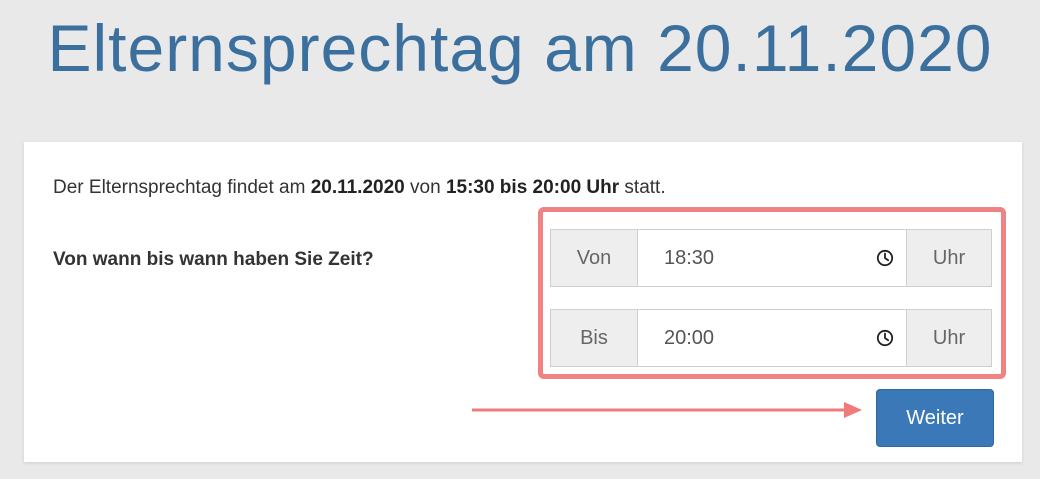 The width and height of the screenshot is (1040, 479). Describe the element at coordinates (642, 187) in the screenshot. I see `info-text-part3: statt.` at that location.